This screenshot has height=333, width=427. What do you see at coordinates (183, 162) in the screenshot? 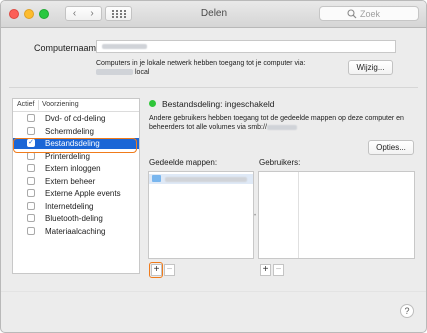
I see `shared-folders-label: Gedeelde mappen:` at bounding box center [183, 162].